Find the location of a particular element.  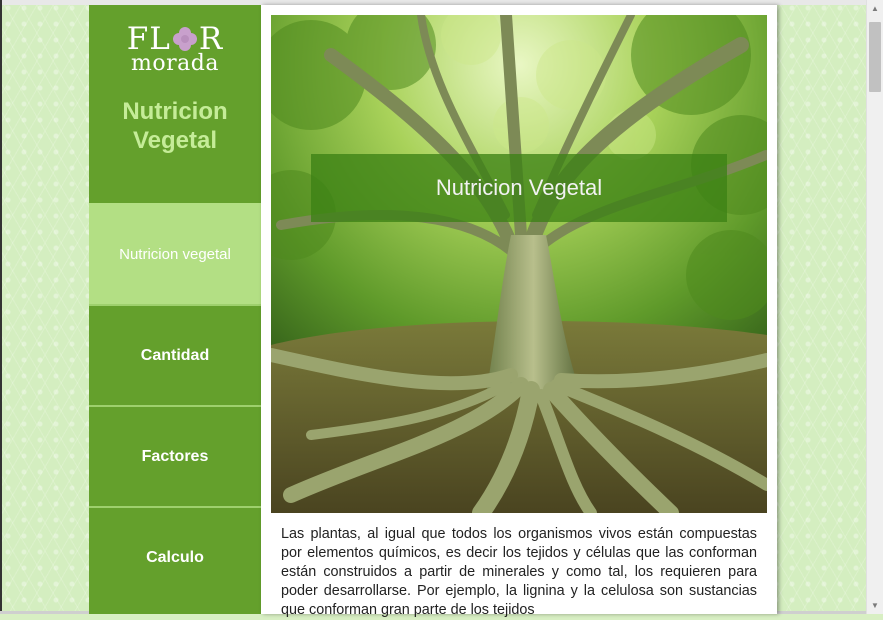

nav-item-calculo: Calculo is located at coordinates (175, 556).